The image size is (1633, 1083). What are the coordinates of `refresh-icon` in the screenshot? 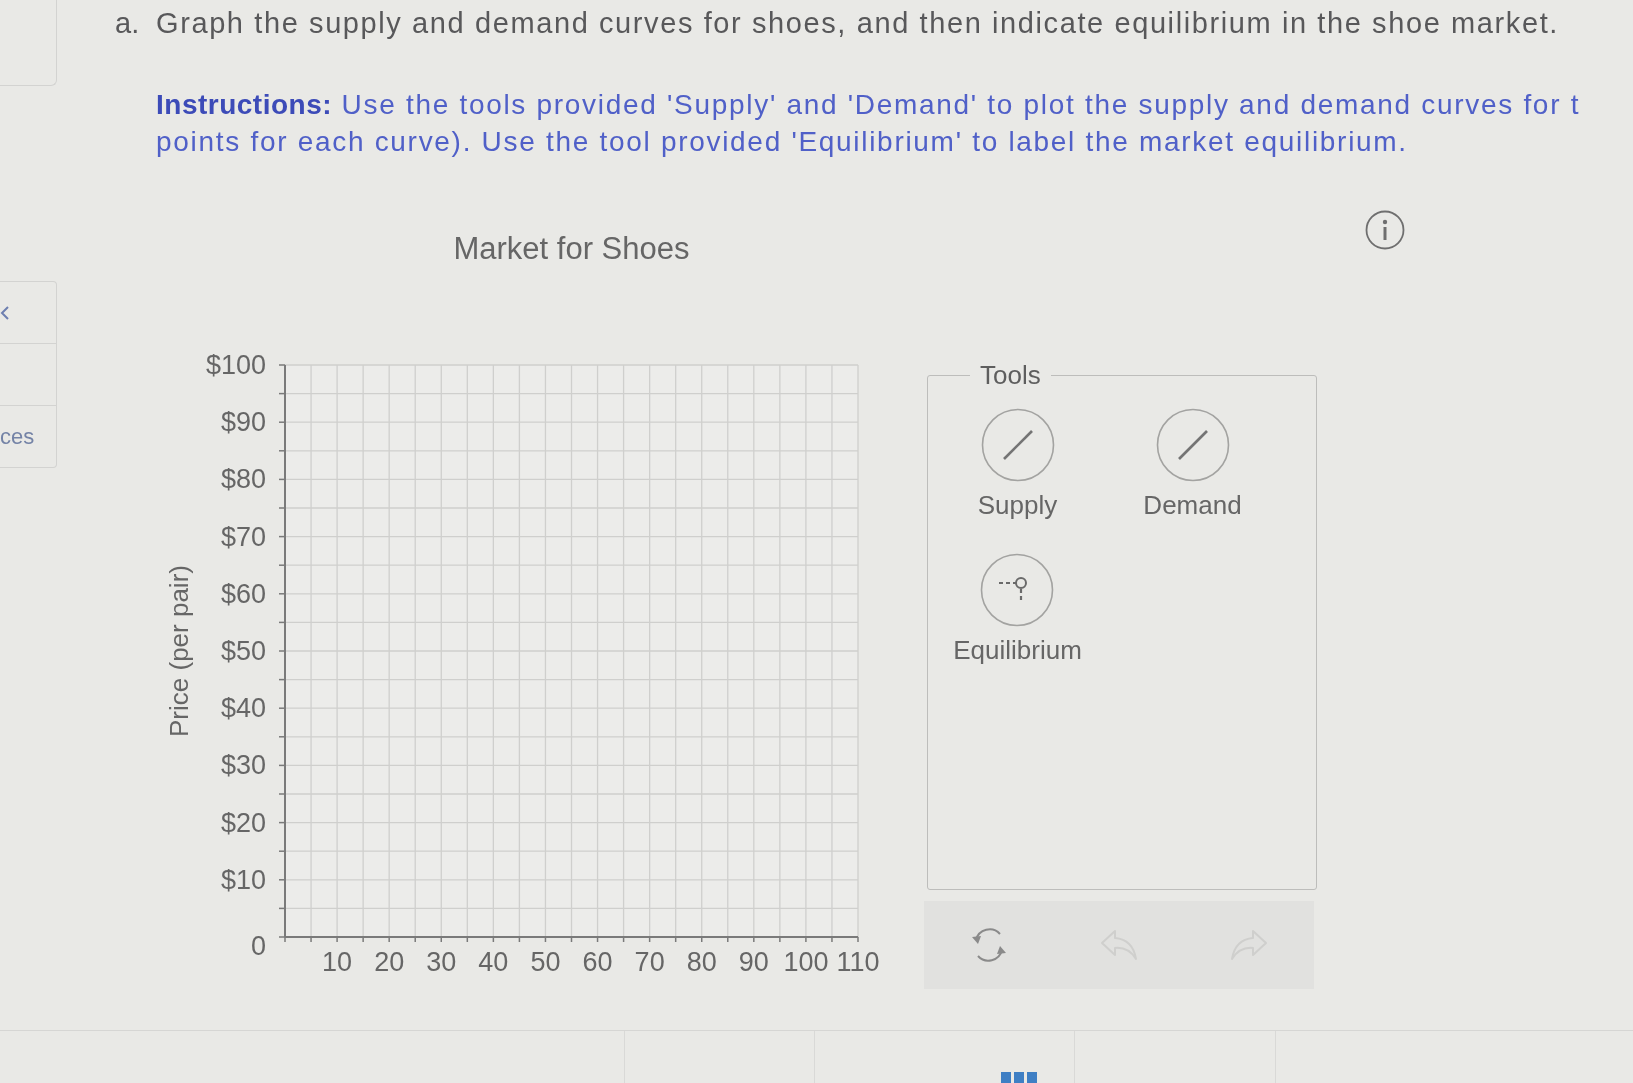 It's located at (989, 945).